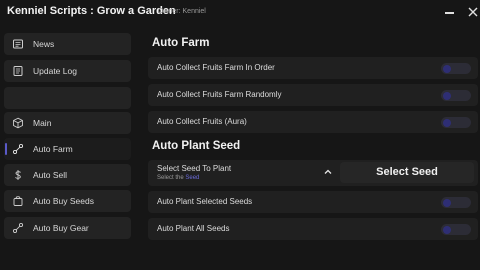 The image size is (480, 270). What do you see at coordinates (18, 44) in the screenshot?
I see `newspaper-icon` at bounding box center [18, 44].